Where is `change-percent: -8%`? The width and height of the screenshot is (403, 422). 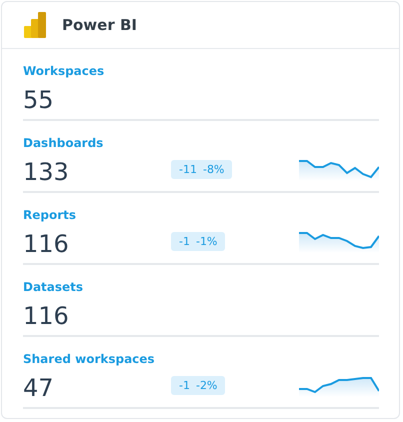
change-percent: -8% is located at coordinates (213, 169).